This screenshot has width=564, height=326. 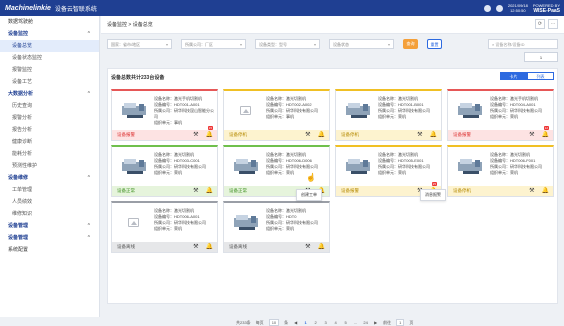 What do you see at coordinates (499, 8) in the screenshot?
I see `user-icon` at bounding box center [499, 8].